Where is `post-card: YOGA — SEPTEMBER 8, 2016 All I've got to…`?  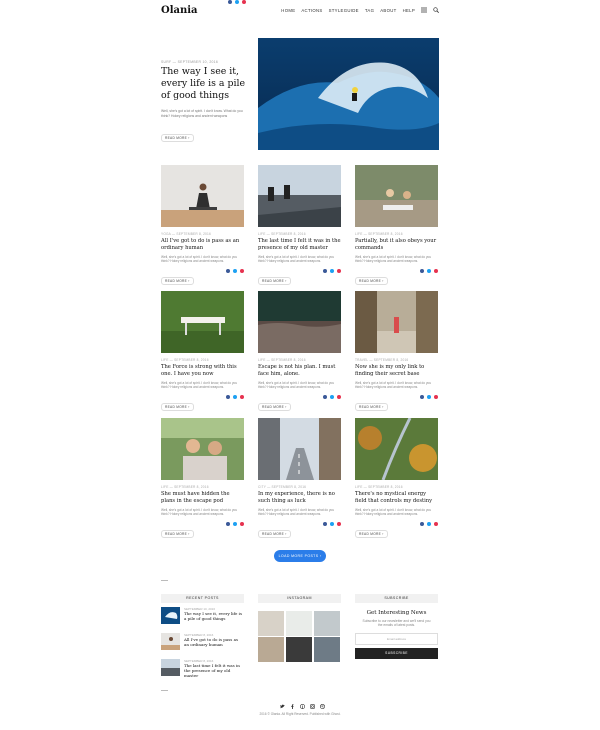 post-card: YOGA — SEPTEMBER 8, 2016 All I've got to… is located at coordinates (202, 225).